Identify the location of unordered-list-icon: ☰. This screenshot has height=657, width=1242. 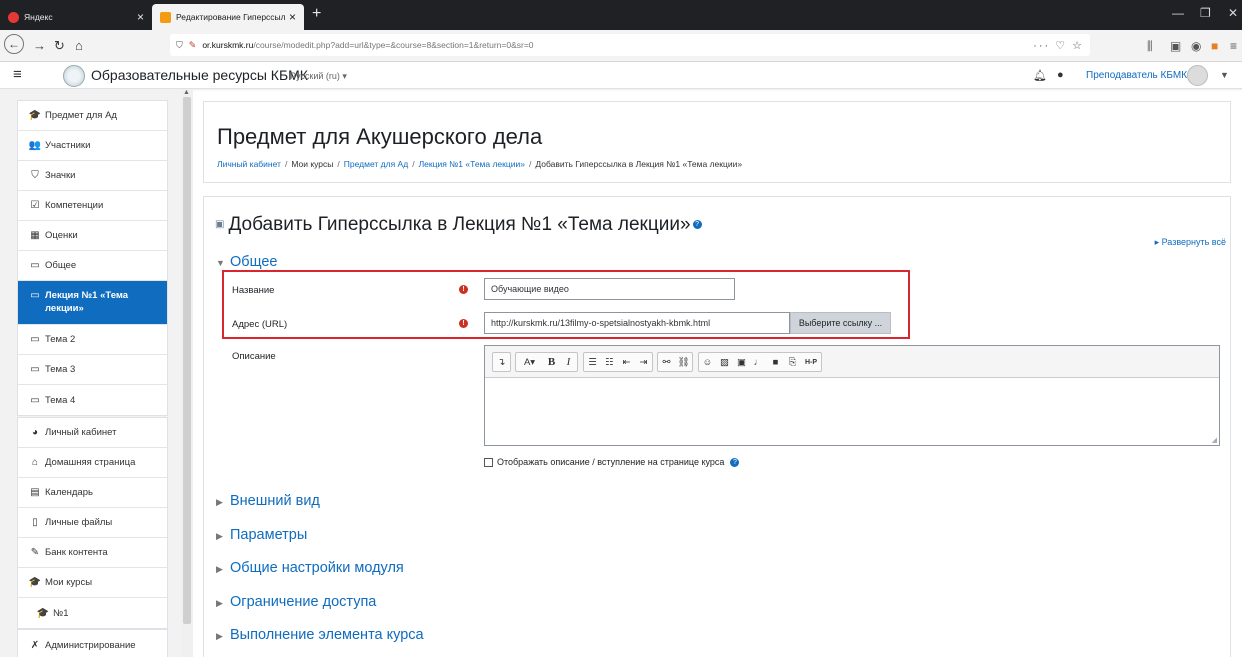
(592, 362).